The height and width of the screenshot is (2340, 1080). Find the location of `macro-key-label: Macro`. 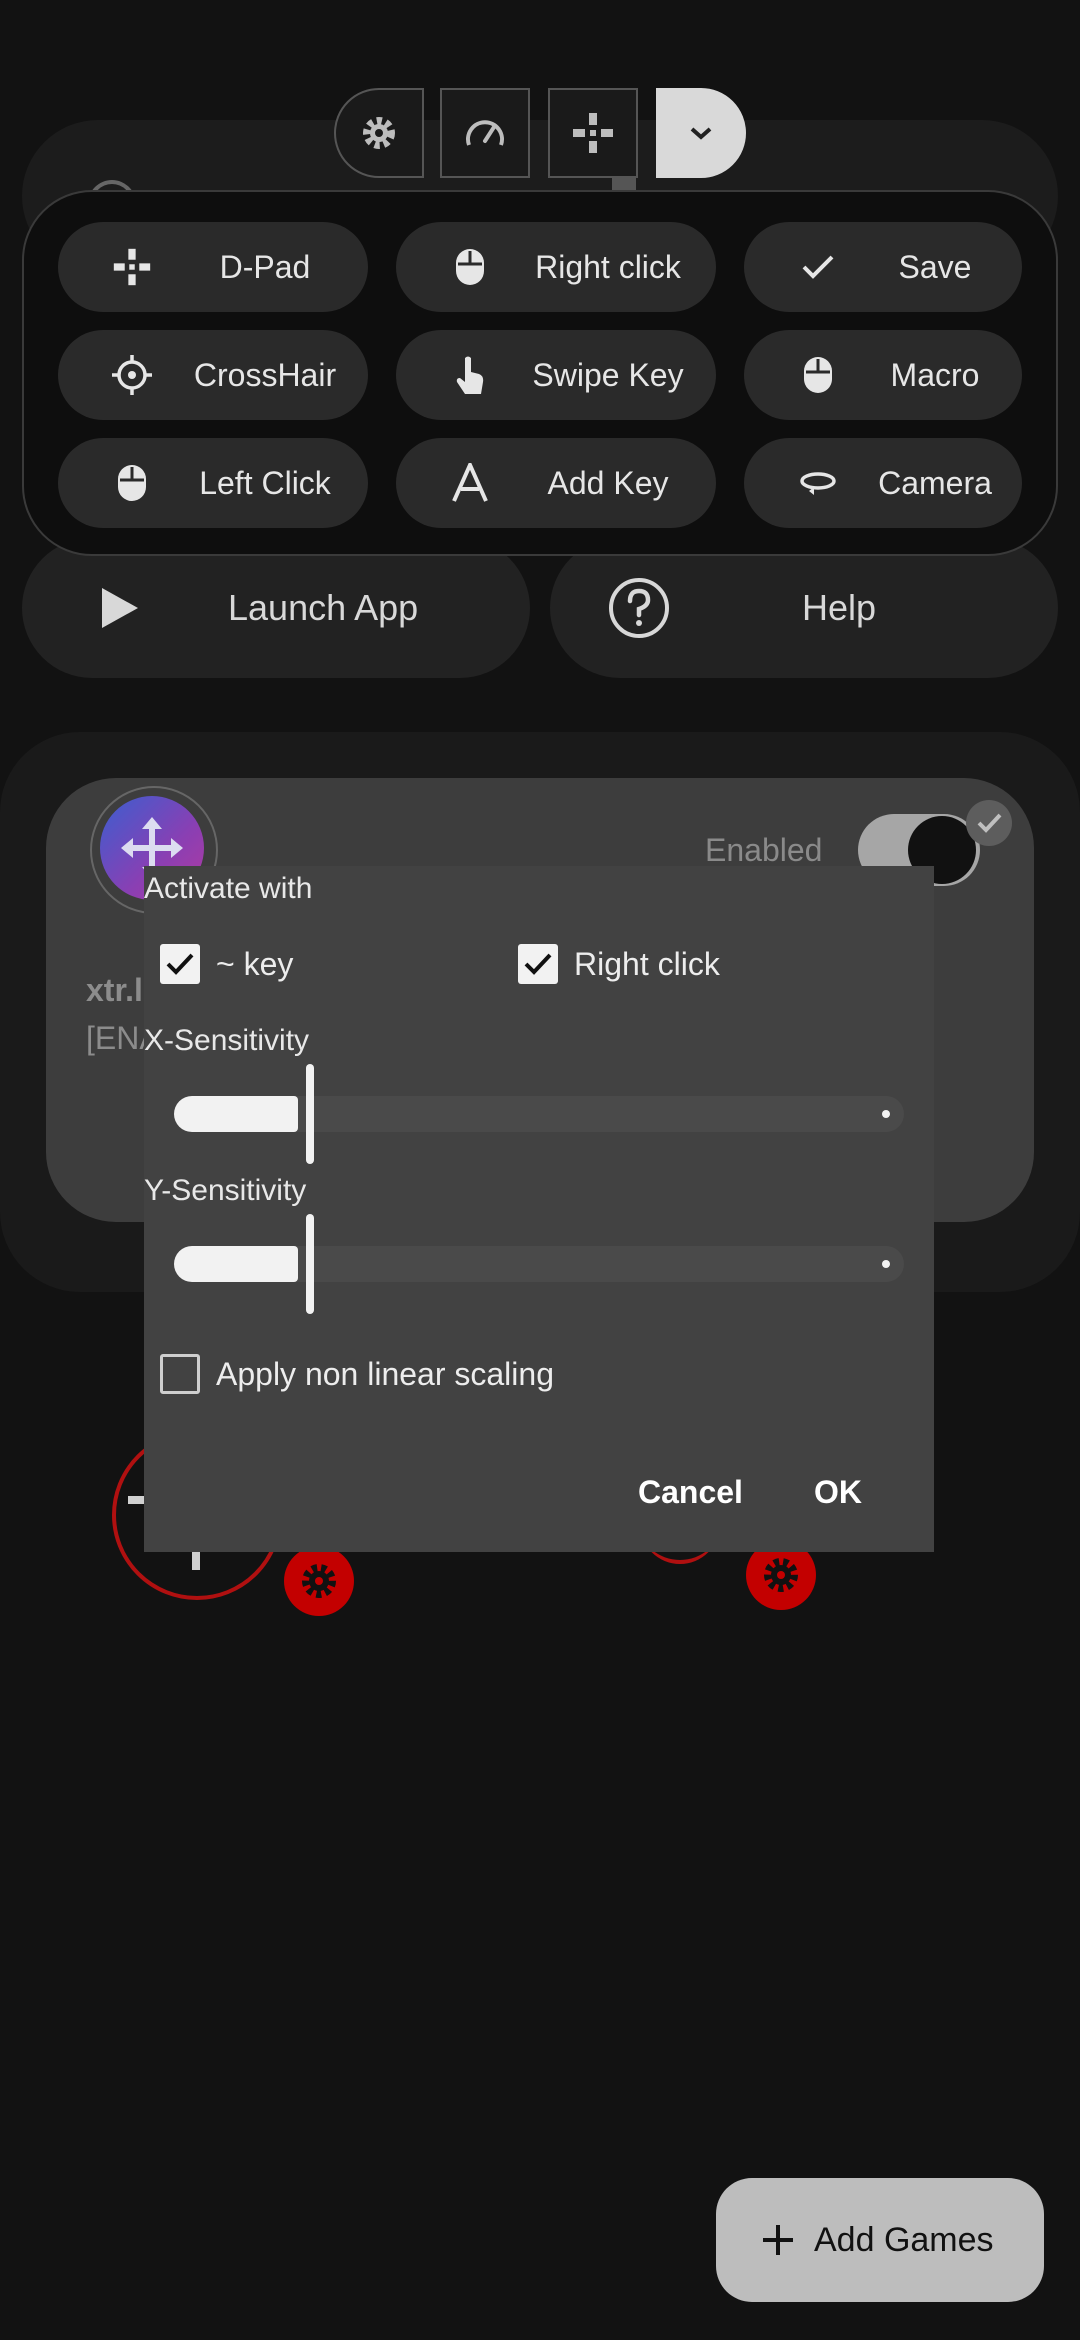

macro-key-label: Macro is located at coordinates (935, 374).